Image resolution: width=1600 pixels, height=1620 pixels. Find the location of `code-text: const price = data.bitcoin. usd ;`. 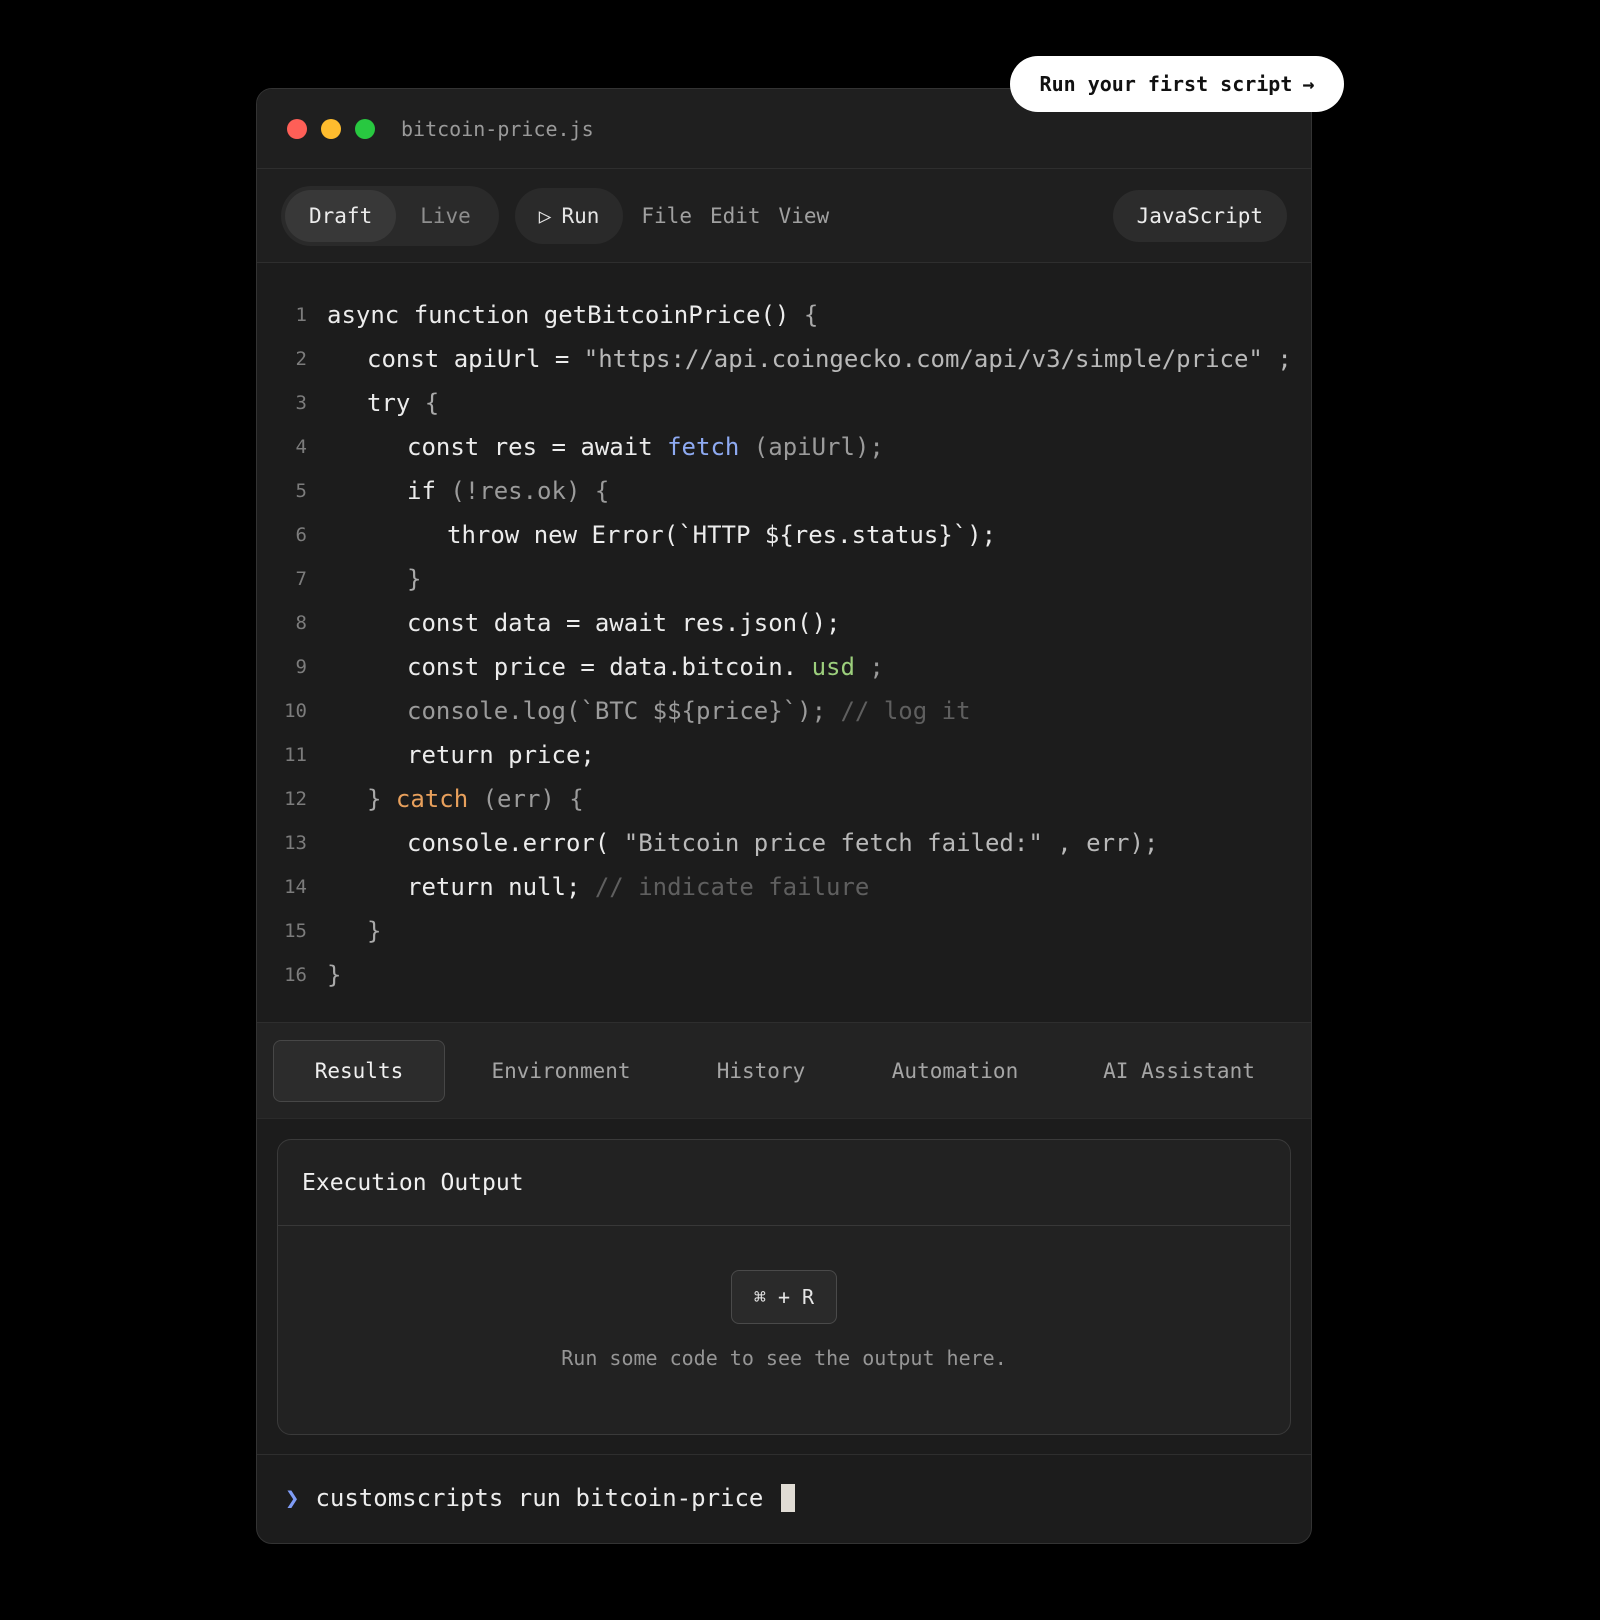

code-text: const price = data.bitcoin. usd ; is located at coordinates (605, 667).